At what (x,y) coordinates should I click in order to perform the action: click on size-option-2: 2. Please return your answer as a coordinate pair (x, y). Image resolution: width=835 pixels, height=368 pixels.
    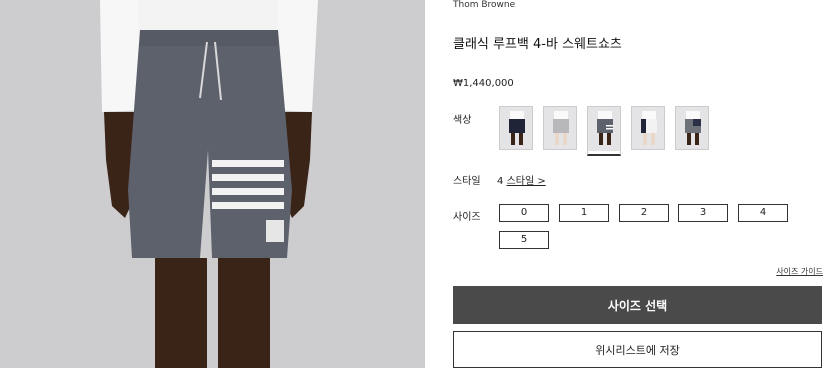
    Looking at the image, I should click on (644, 213).